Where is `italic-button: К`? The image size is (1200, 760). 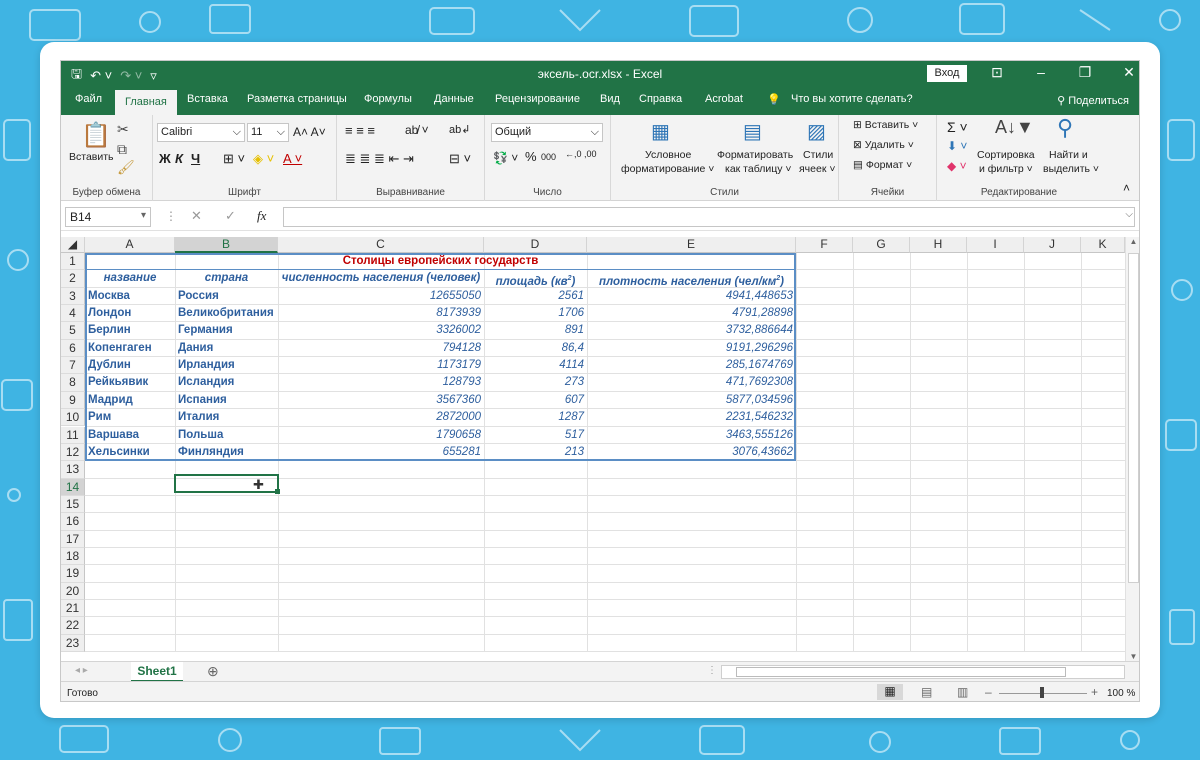
italic-button: К is located at coordinates (179, 158).